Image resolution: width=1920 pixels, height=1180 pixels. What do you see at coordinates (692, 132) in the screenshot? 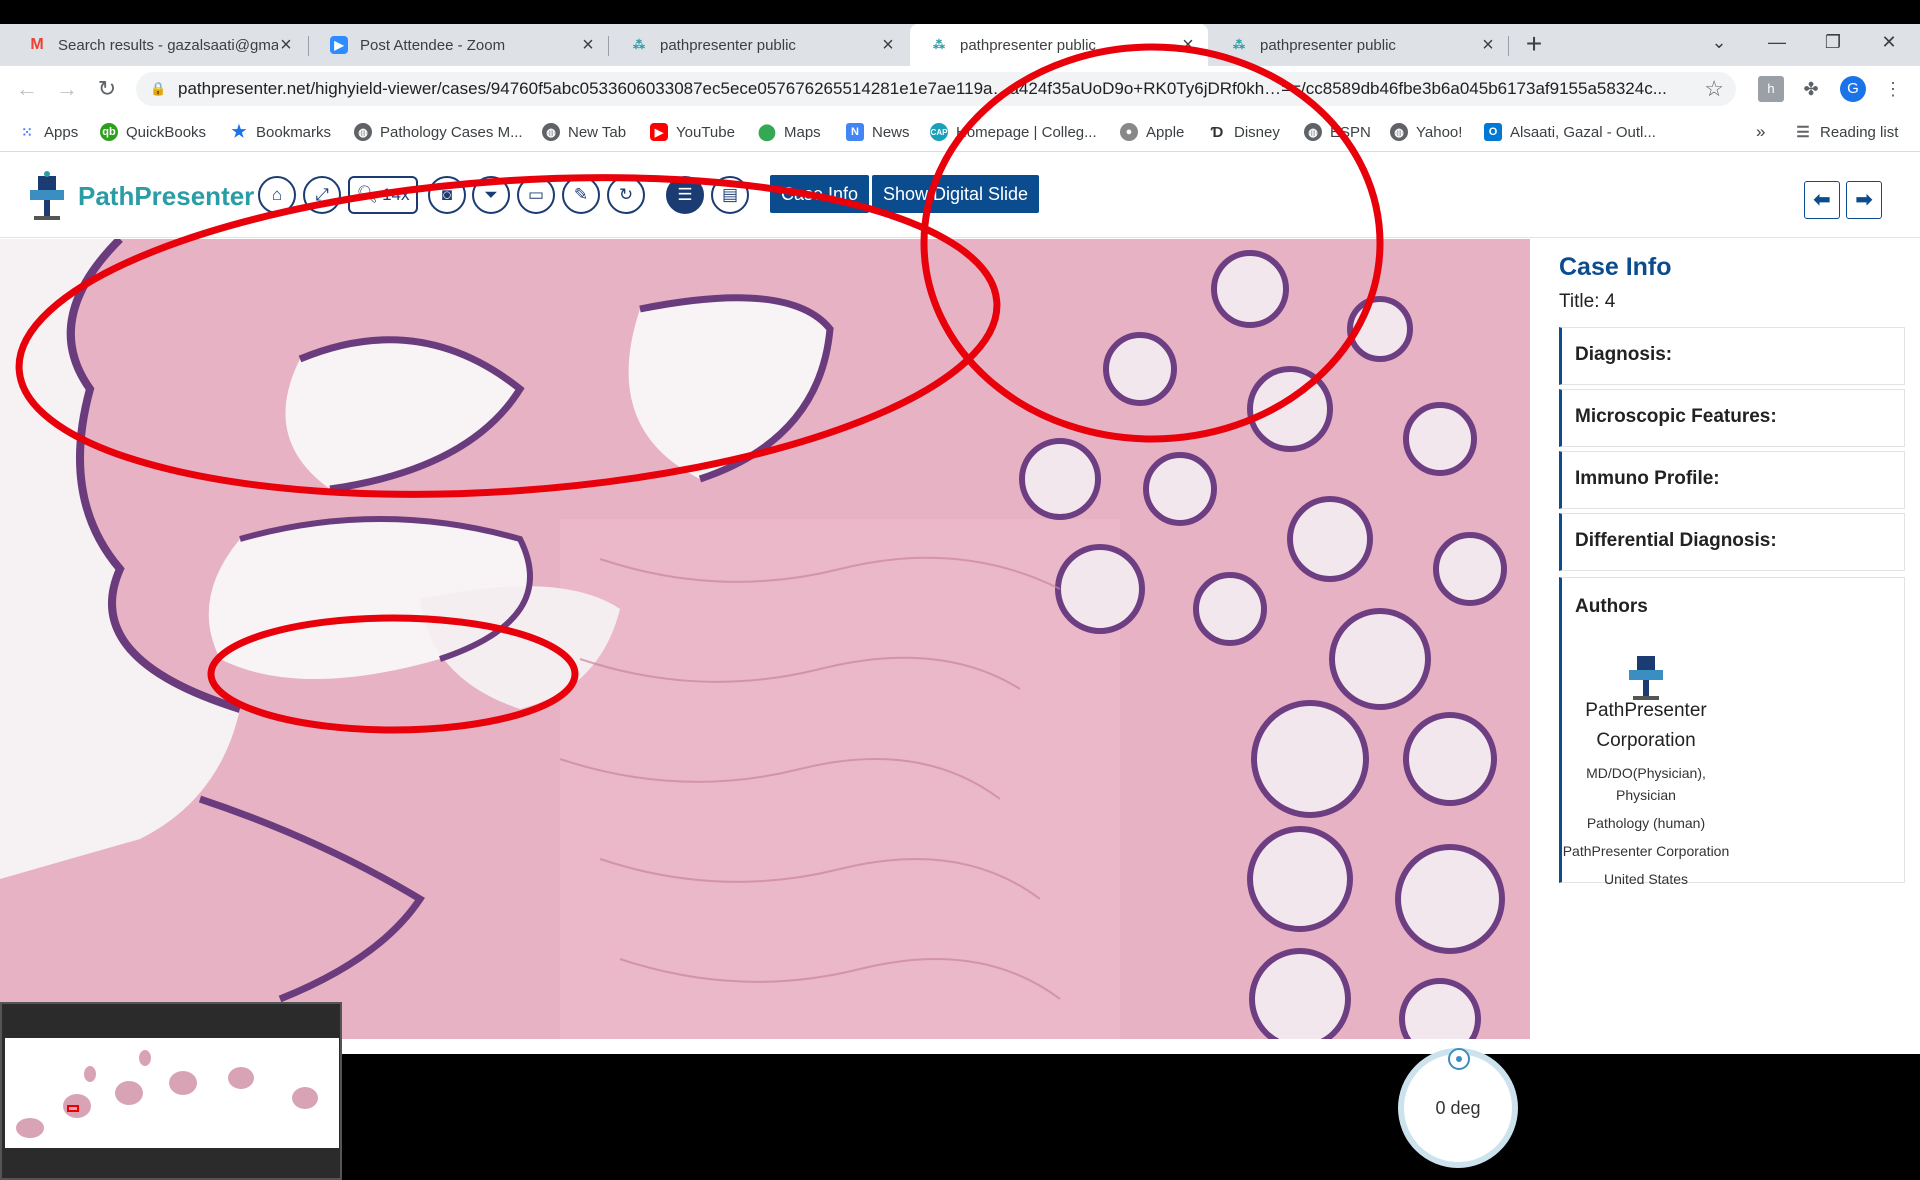
I see `bookmark-youtube: ▶ YouTube` at bounding box center [692, 132].